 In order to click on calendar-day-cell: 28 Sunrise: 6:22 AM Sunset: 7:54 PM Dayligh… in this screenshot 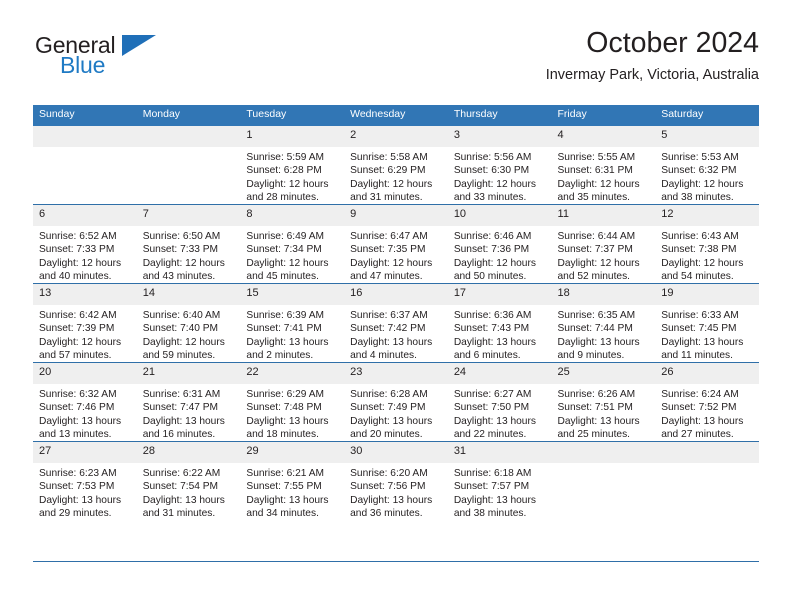, I will do `click(188, 480)`.